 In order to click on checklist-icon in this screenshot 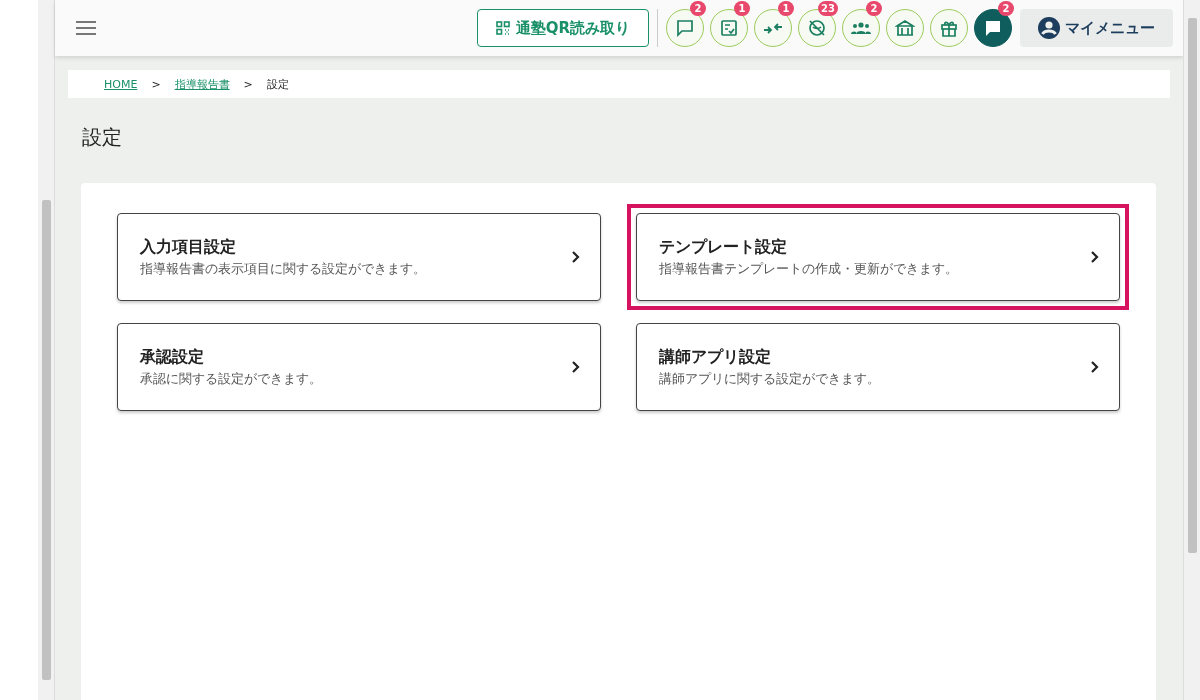, I will do `click(729, 28)`.